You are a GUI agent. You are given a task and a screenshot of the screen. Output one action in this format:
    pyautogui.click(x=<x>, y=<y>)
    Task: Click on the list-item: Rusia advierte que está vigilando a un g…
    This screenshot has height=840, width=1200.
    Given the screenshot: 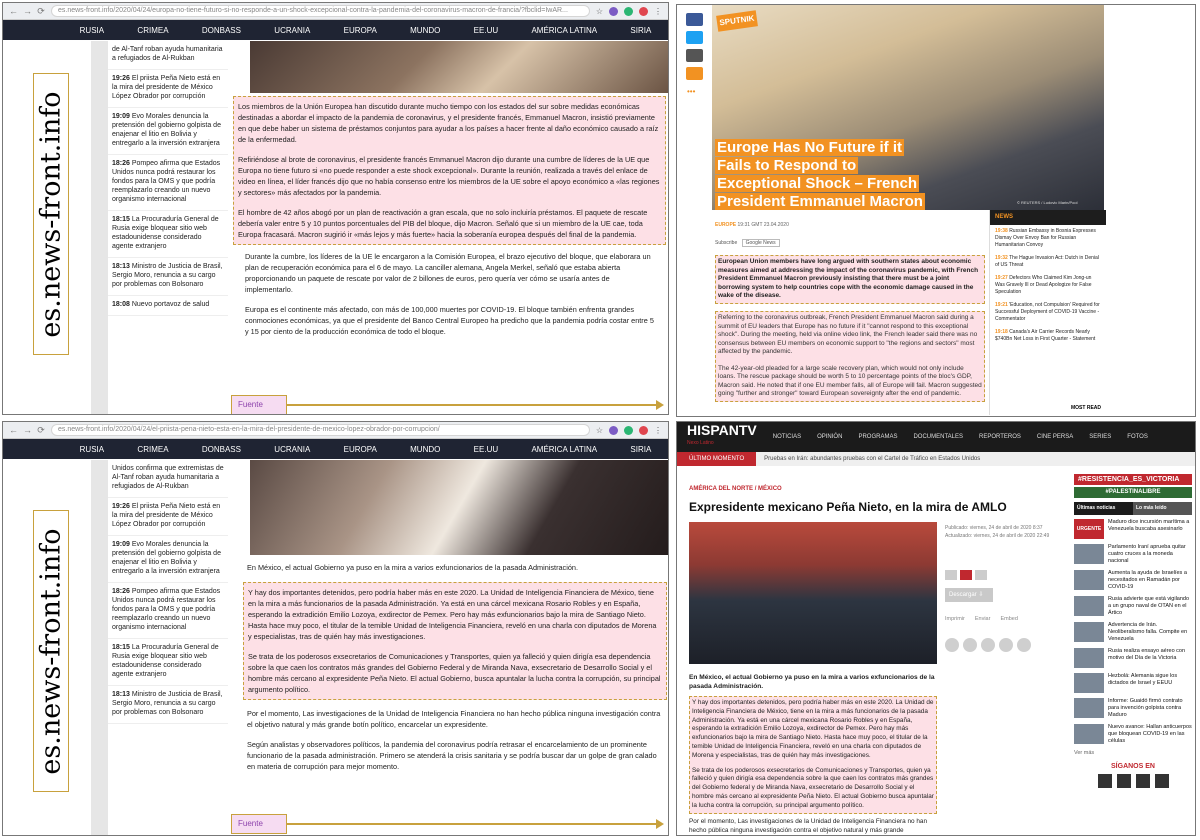 What is the action you would take?
    pyautogui.click(x=1133, y=606)
    